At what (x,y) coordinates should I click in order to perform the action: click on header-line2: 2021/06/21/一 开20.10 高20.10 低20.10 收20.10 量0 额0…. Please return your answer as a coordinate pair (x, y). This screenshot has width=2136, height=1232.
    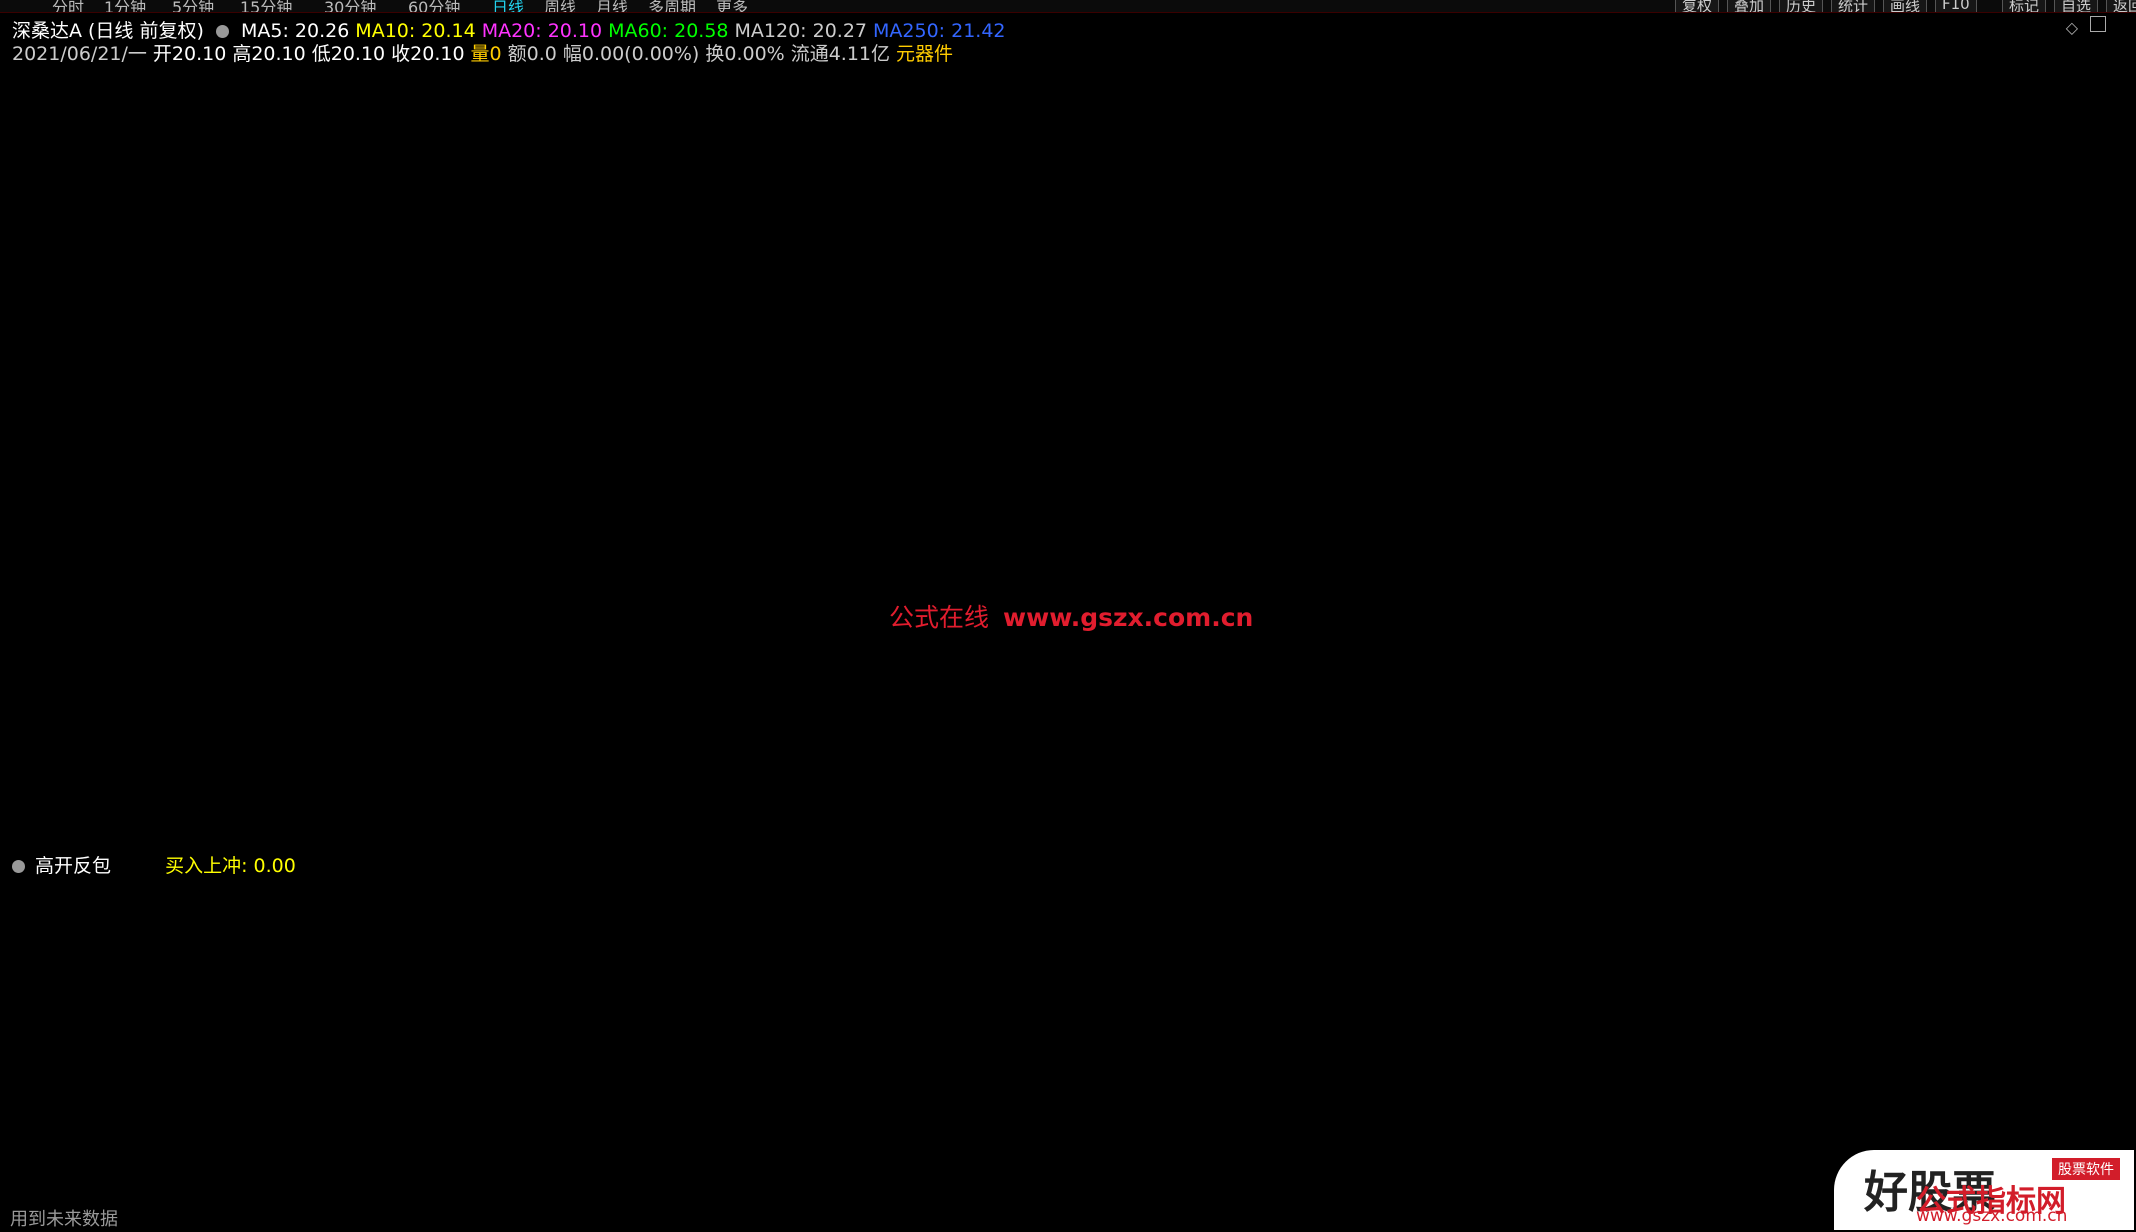
    Looking at the image, I should click on (485, 52).